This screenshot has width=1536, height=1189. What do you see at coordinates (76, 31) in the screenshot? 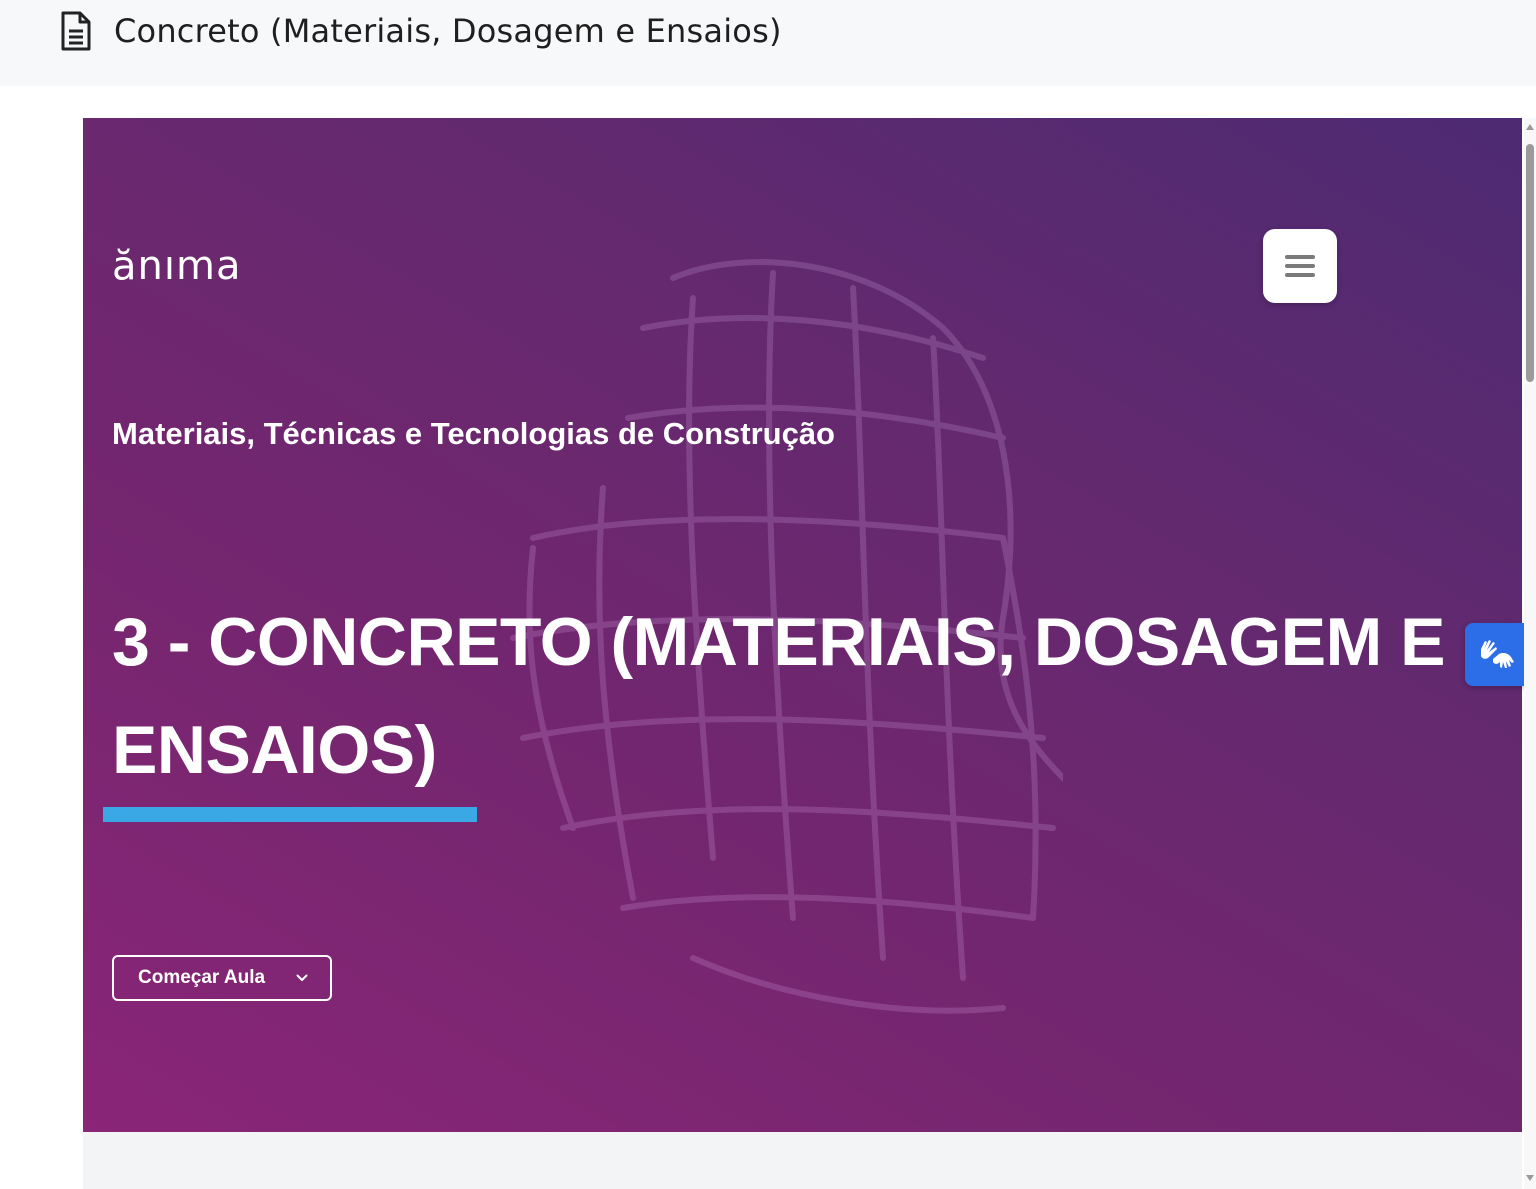
I see `document-icon` at bounding box center [76, 31].